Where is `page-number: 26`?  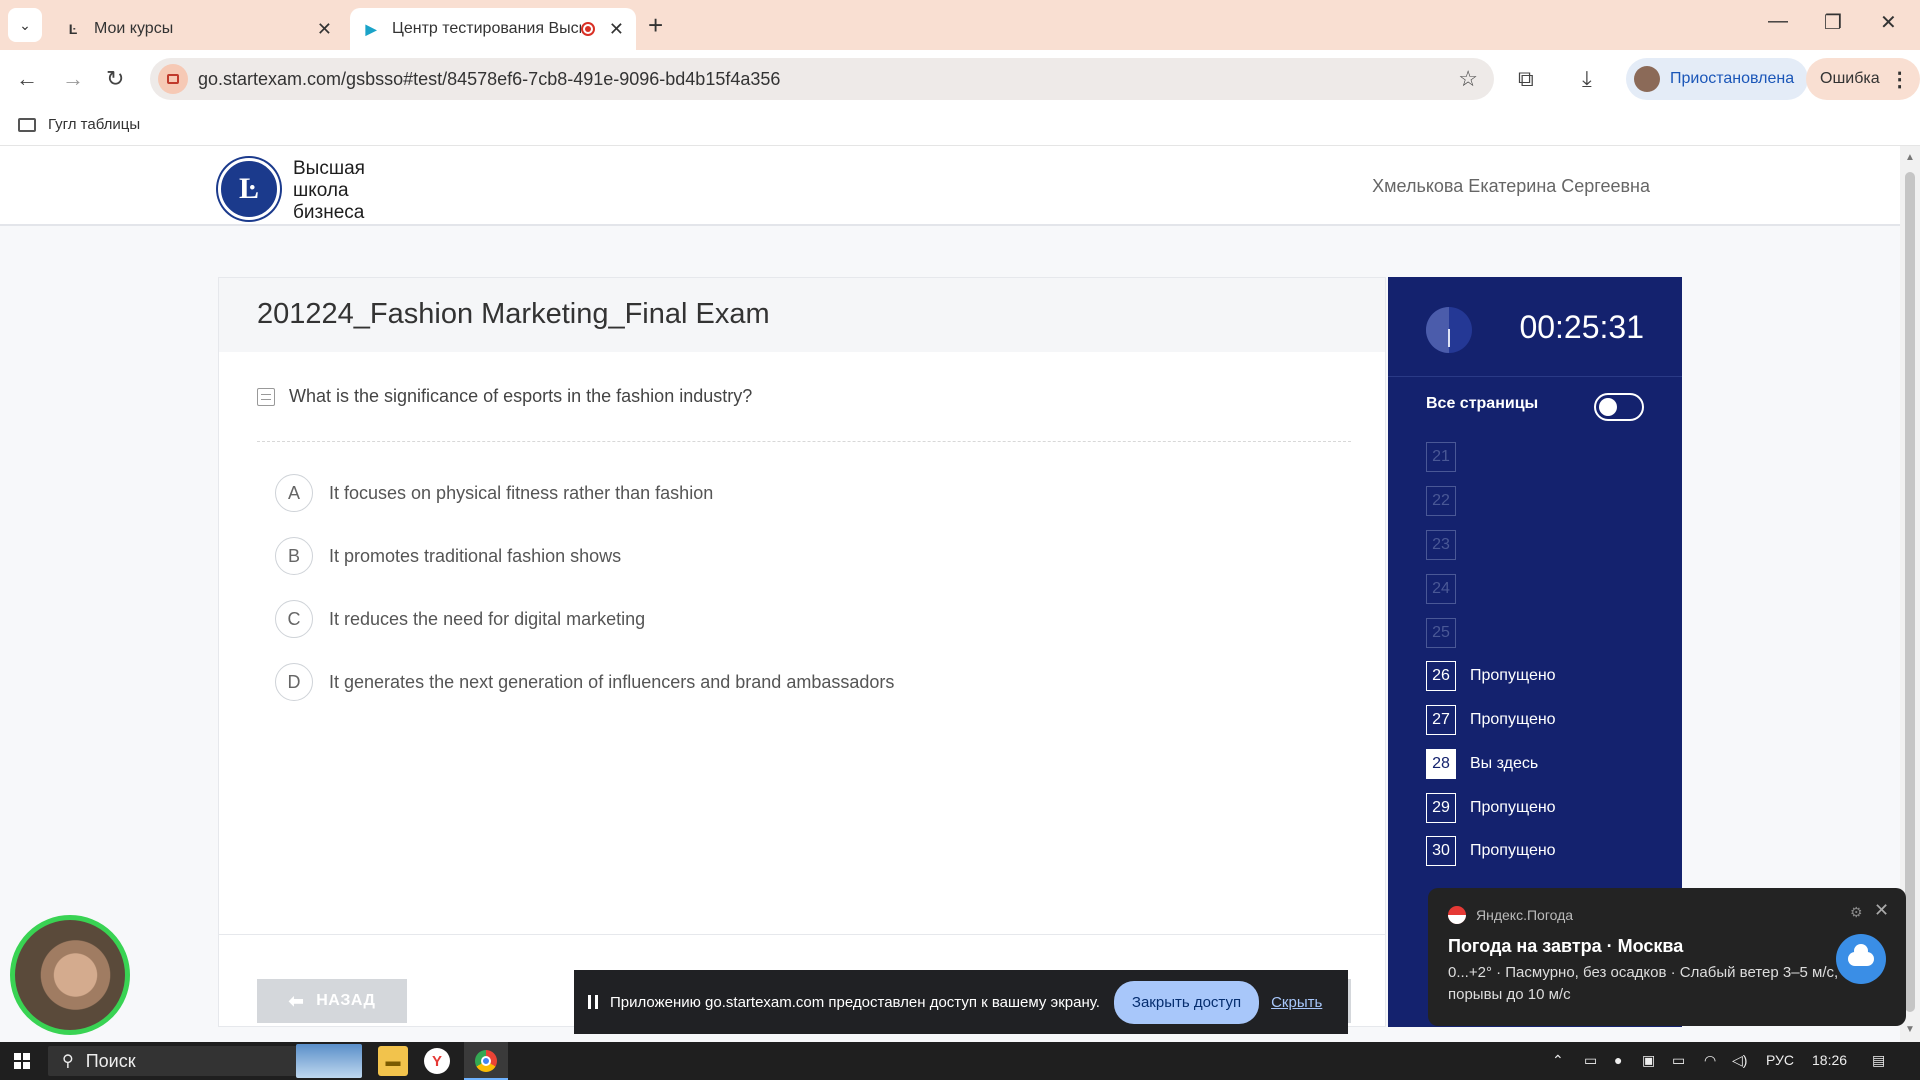 page-number: 26 is located at coordinates (1441, 676).